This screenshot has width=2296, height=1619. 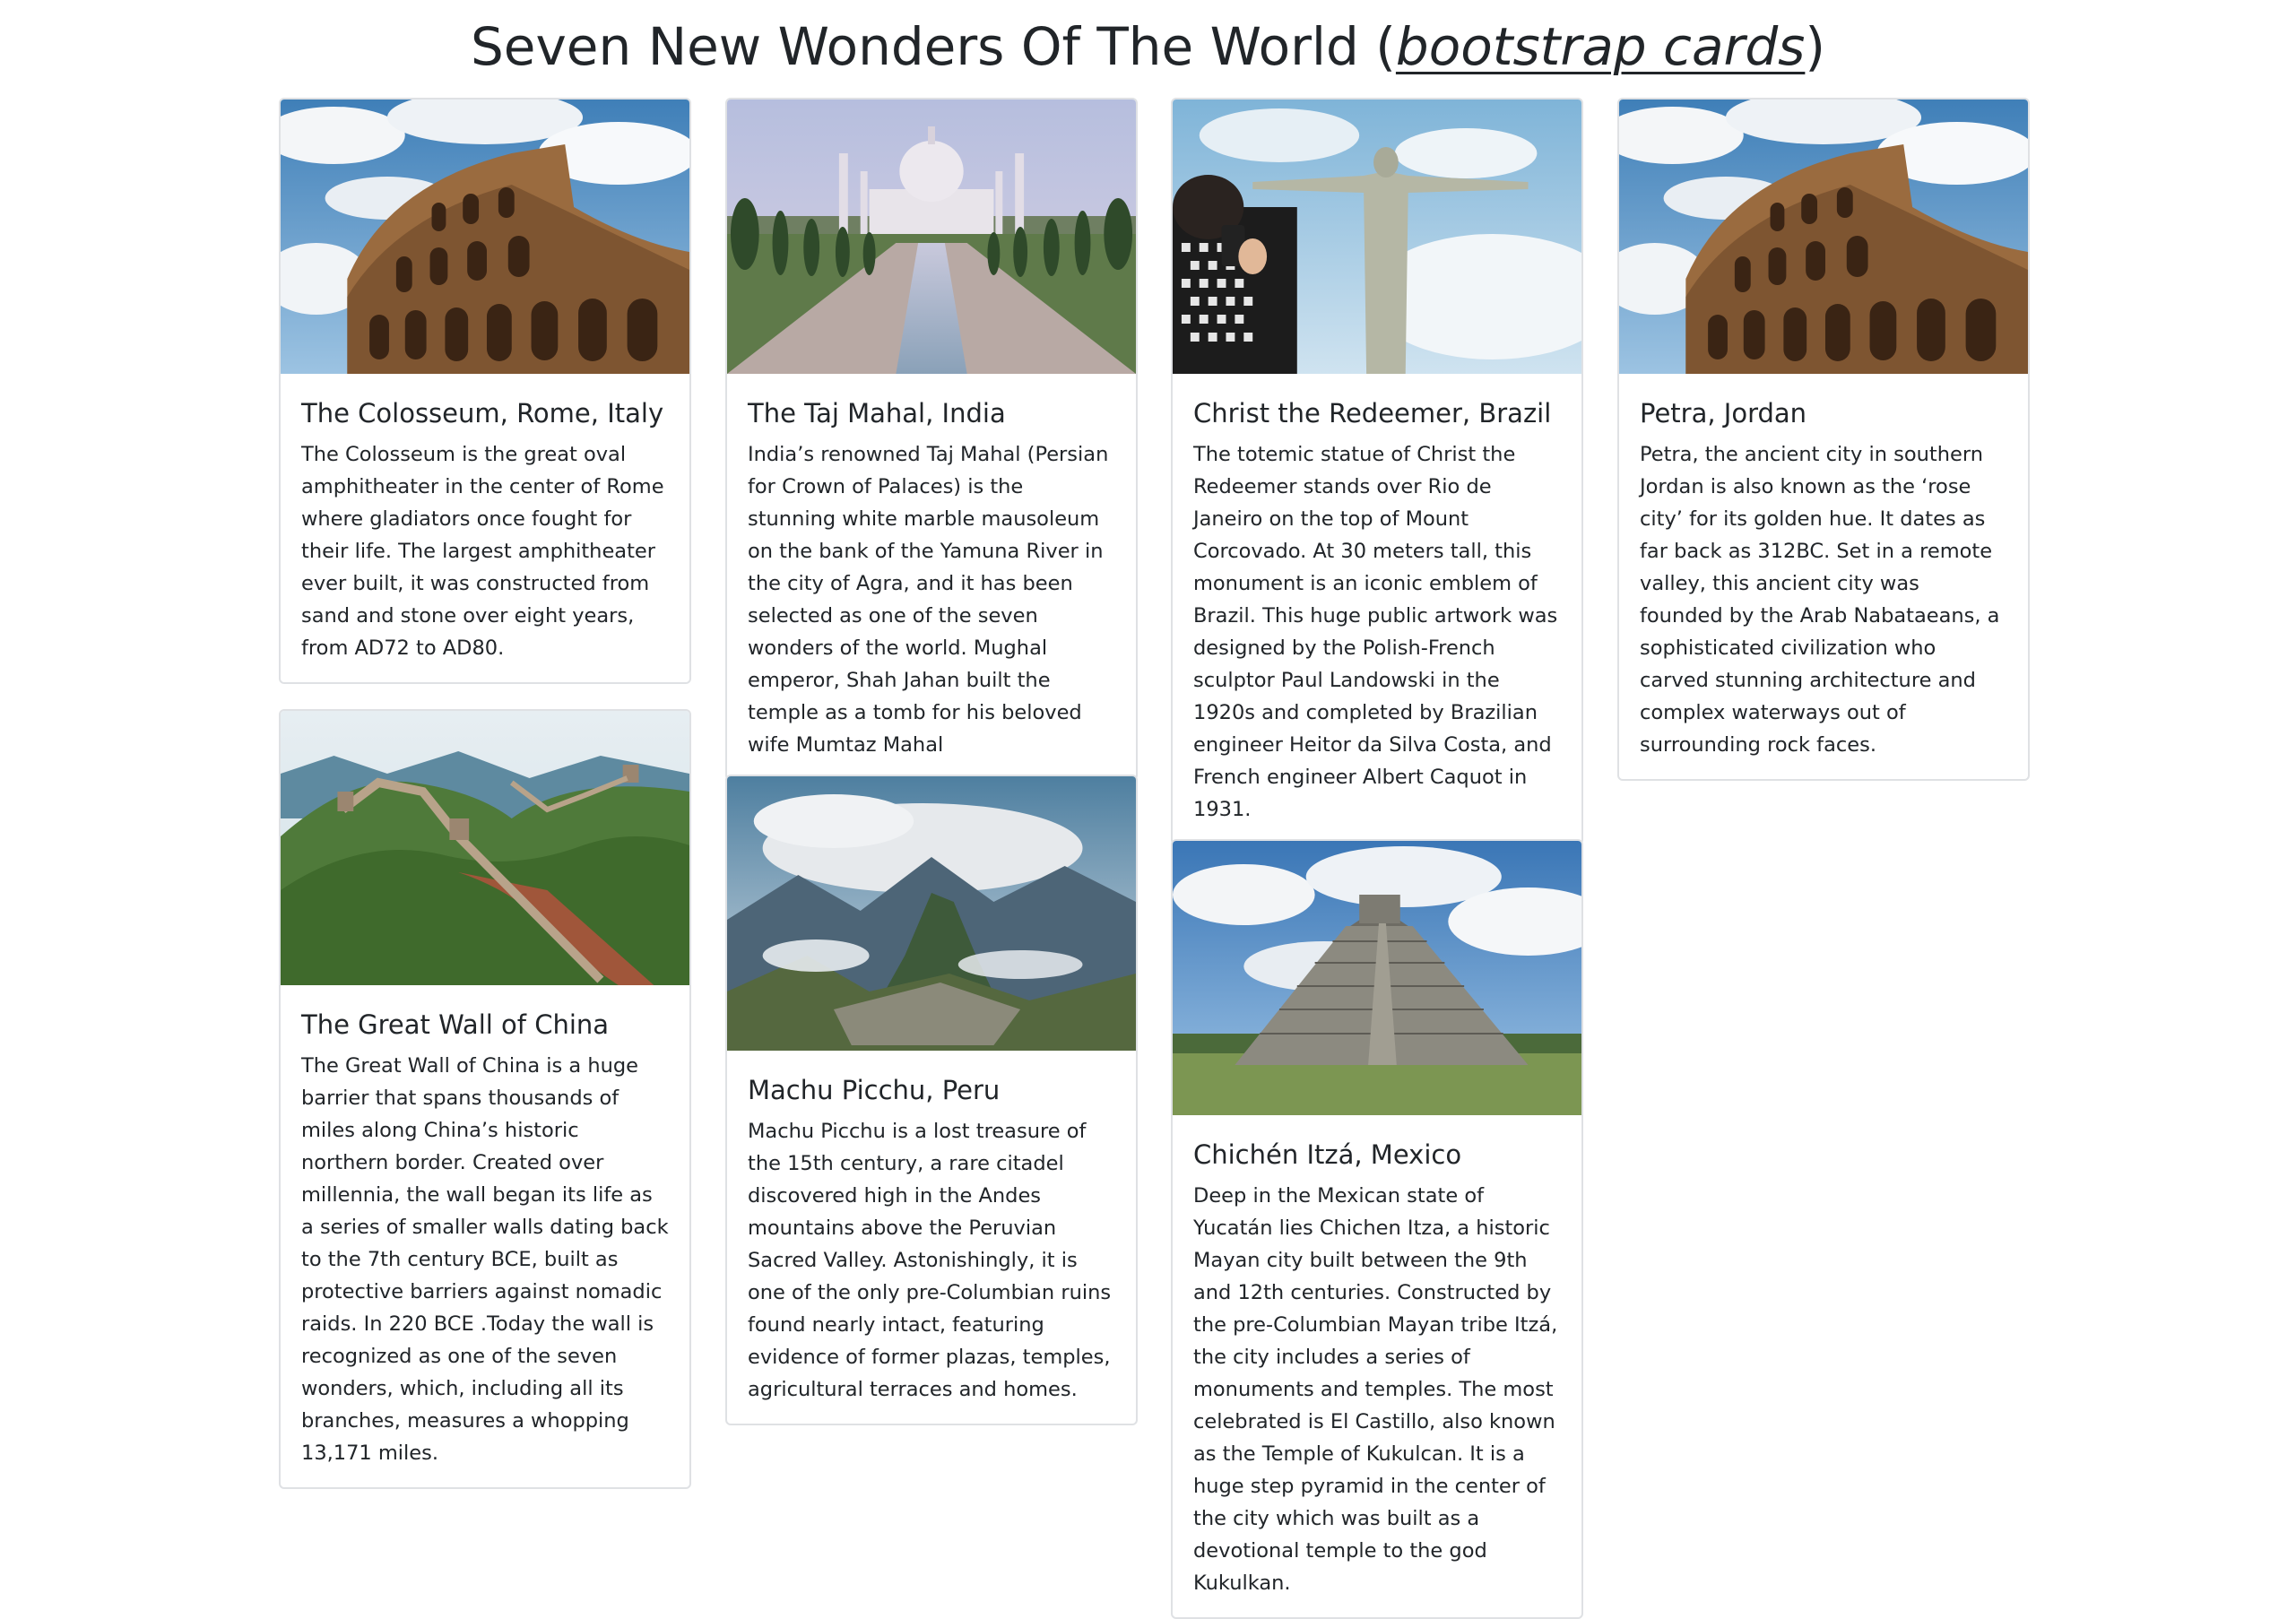 What do you see at coordinates (1816, 46) in the screenshot?
I see `page-title-closing: )` at bounding box center [1816, 46].